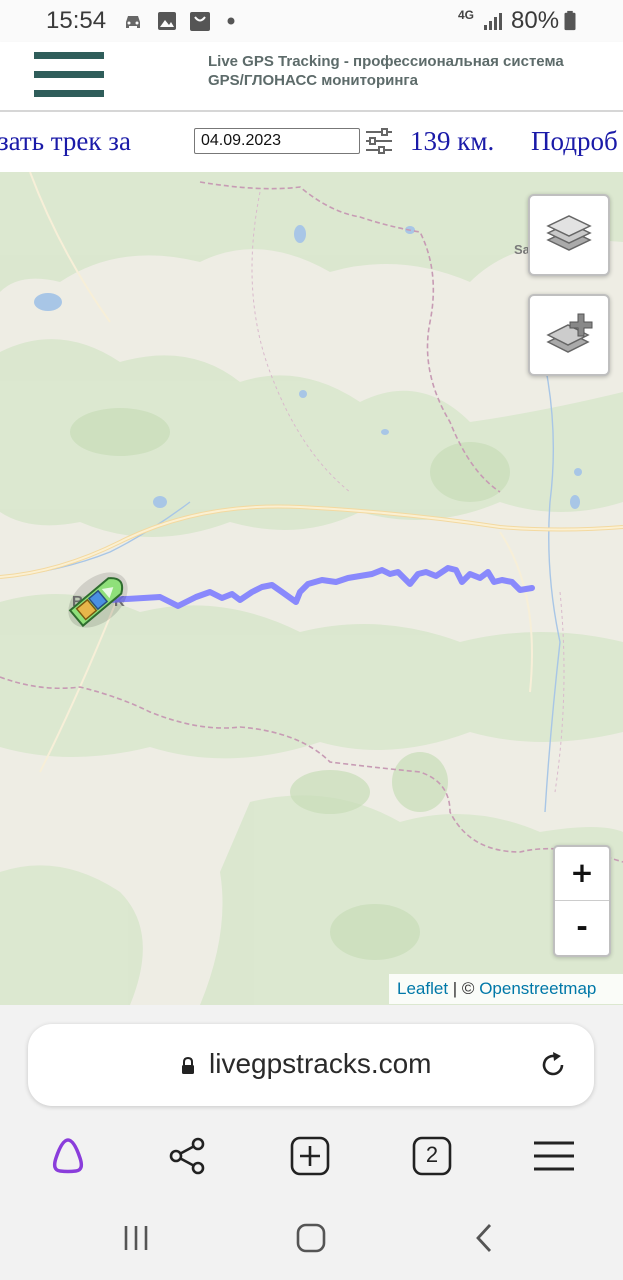 Image resolution: width=623 pixels, height=1280 pixels. I want to click on map-attribution: Leaflet | © Openstreetmap, so click(506, 989).